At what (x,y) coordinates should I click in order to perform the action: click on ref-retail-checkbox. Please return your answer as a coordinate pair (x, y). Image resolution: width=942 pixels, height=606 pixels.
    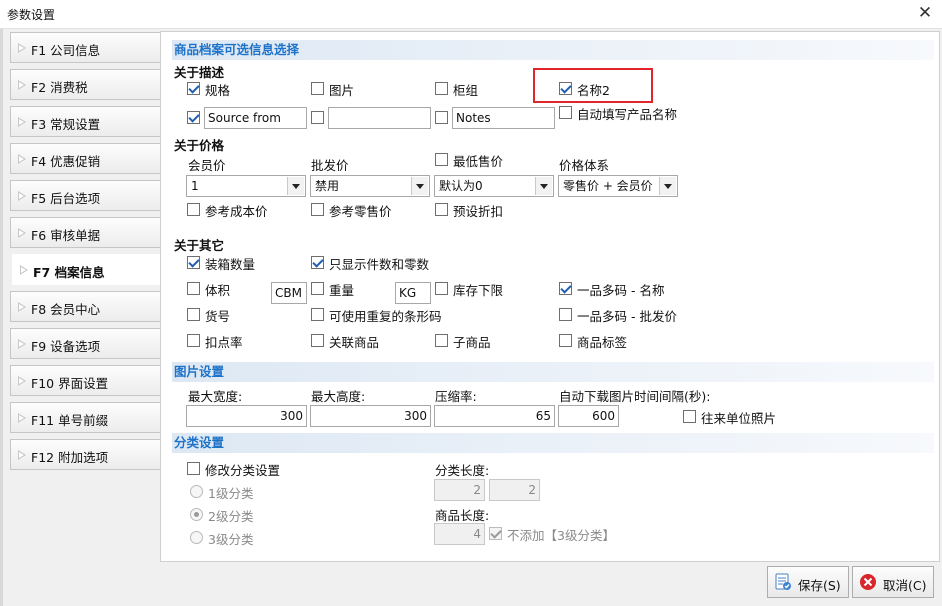
    Looking at the image, I should click on (317, 209).